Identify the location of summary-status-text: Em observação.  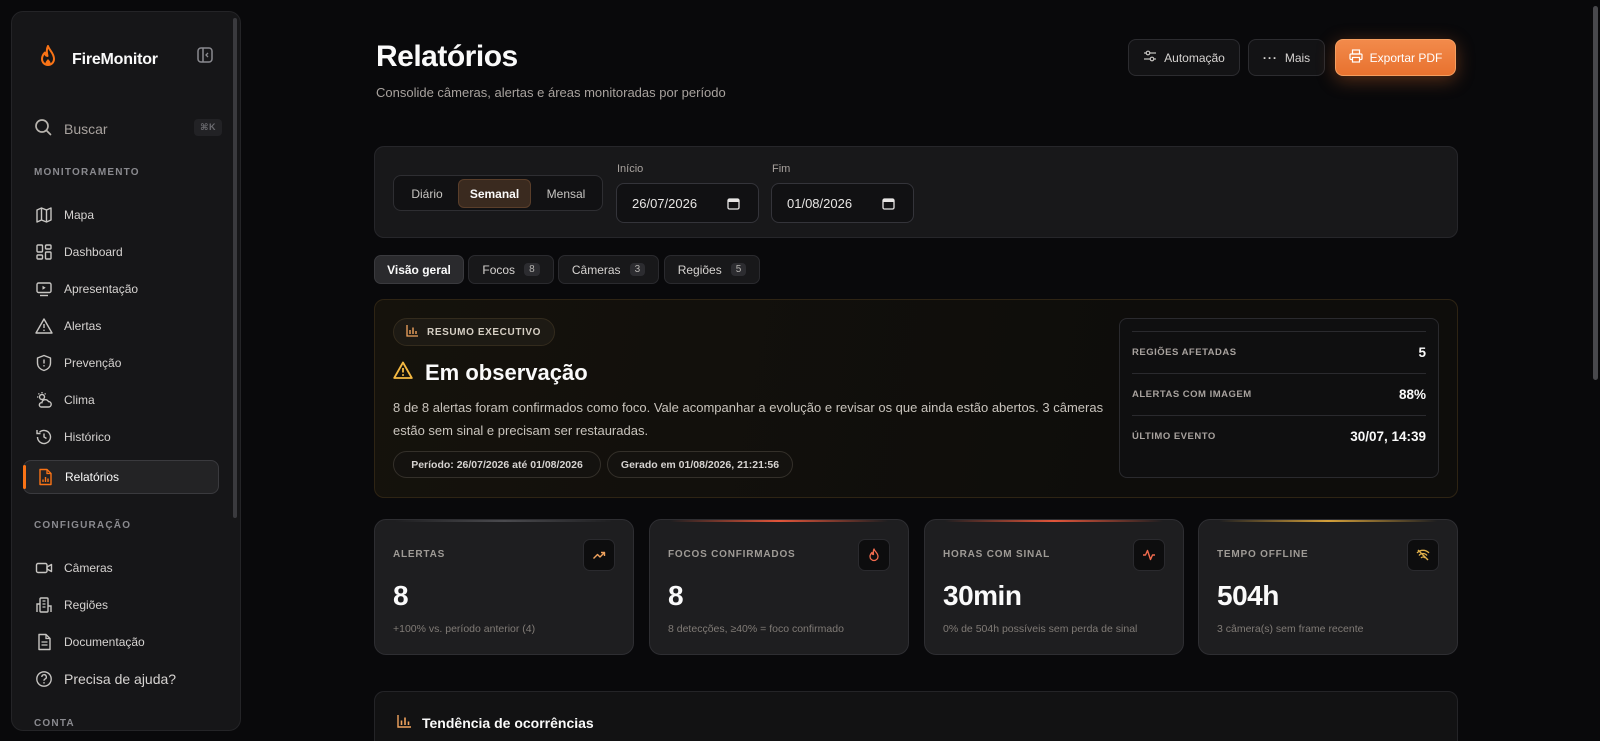
(506, 372).